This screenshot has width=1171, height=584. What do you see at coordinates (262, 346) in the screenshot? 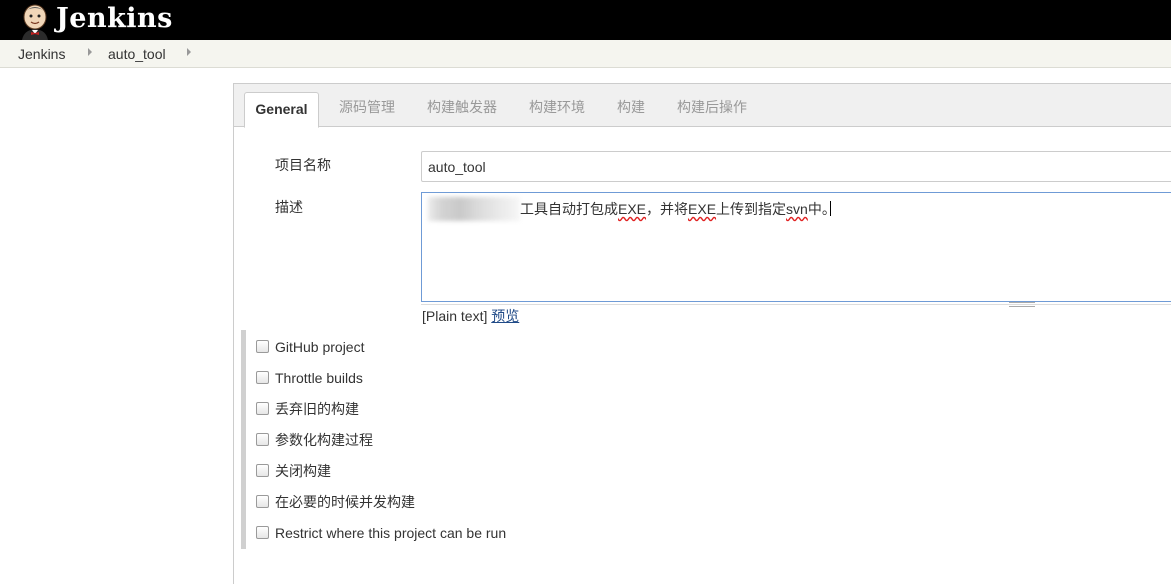
I see `github-project-checkbox` at bounding box center [262, 346].